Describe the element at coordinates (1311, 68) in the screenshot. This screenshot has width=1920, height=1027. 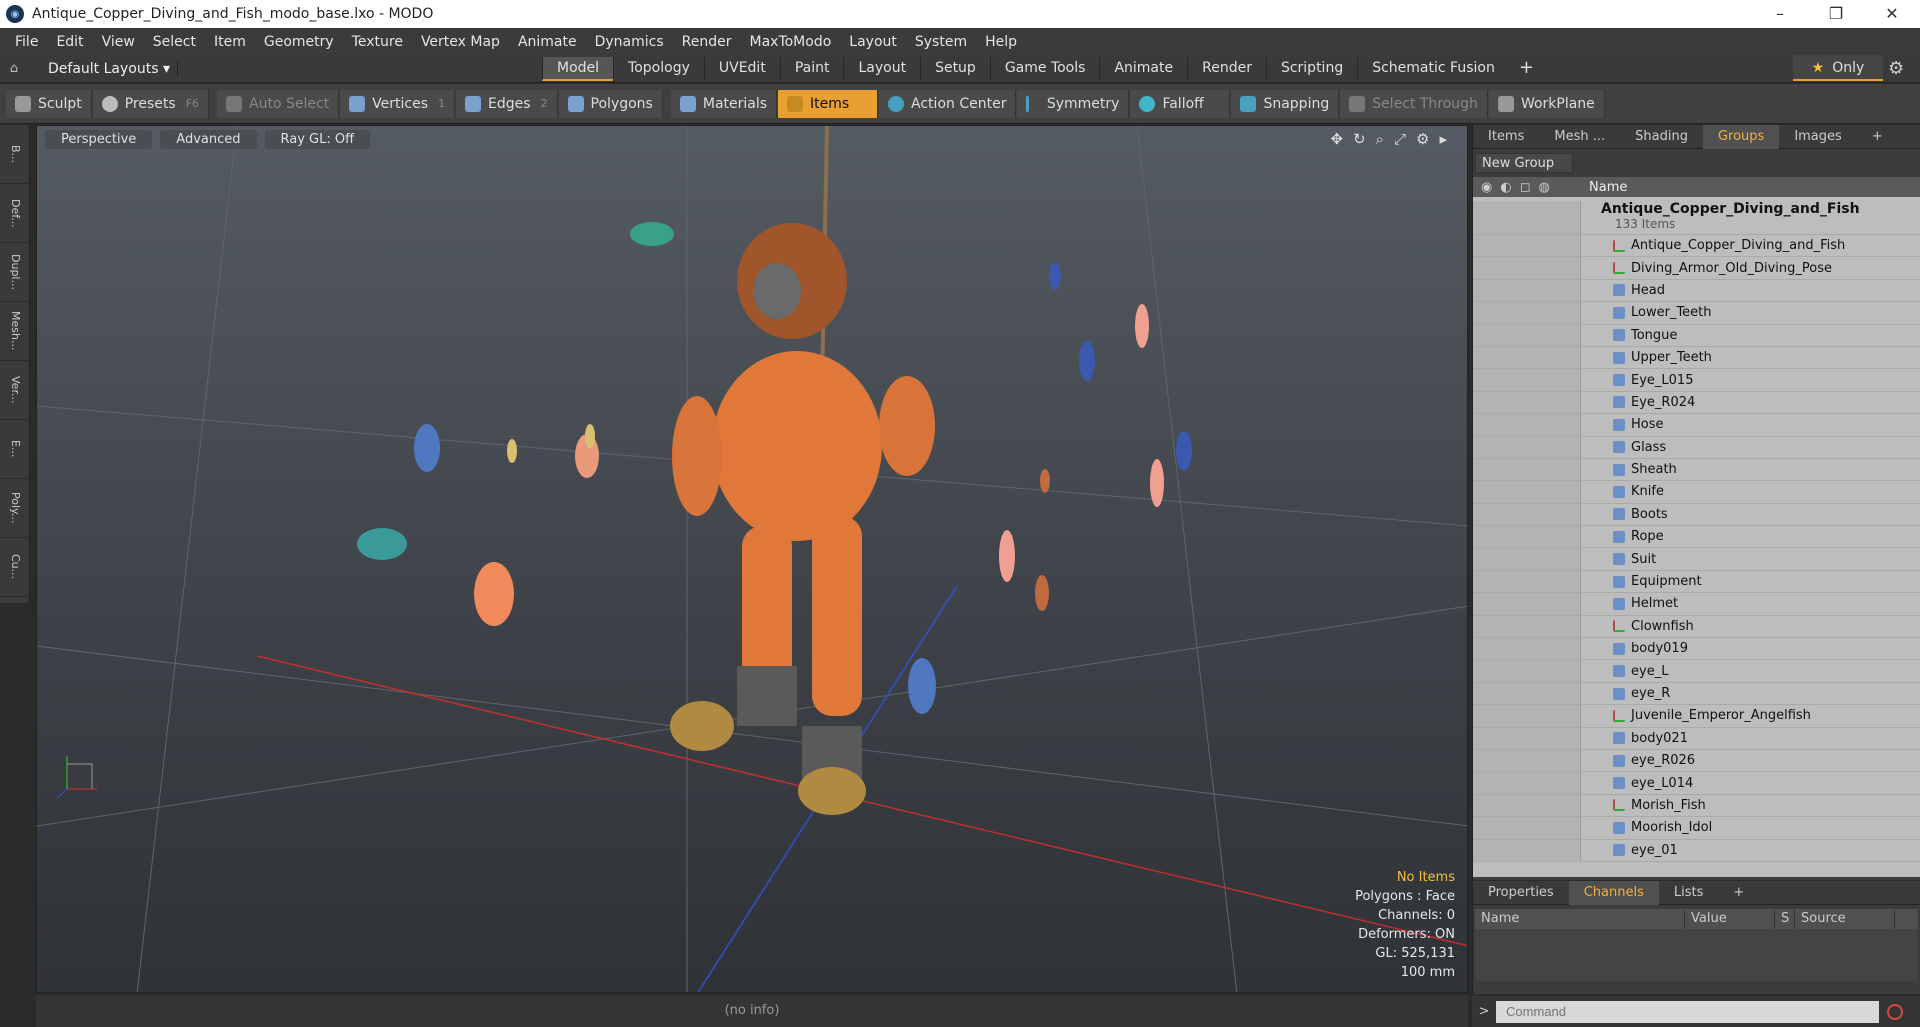
I see `tab-scripting: Scripting` at that location.